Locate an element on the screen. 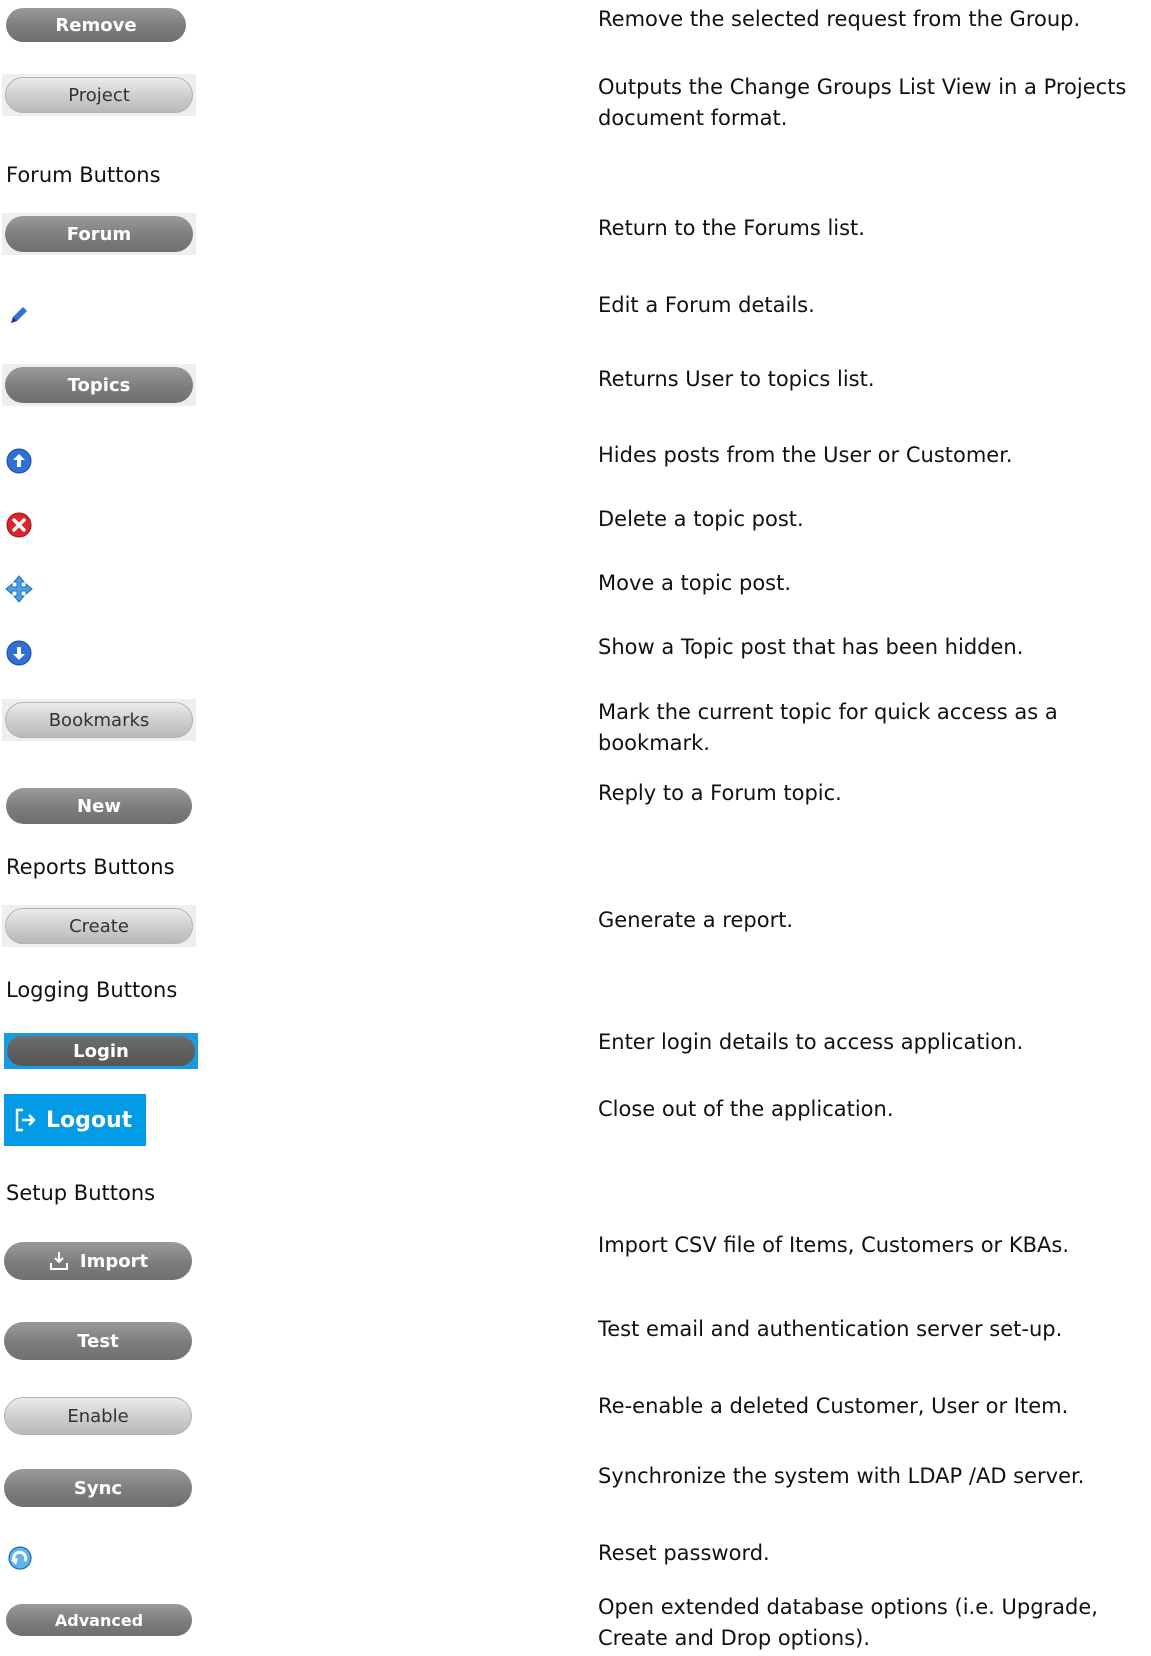 This screenshot has height=1656, width=1151. logout-icon is located at coordinates (25, 1120).